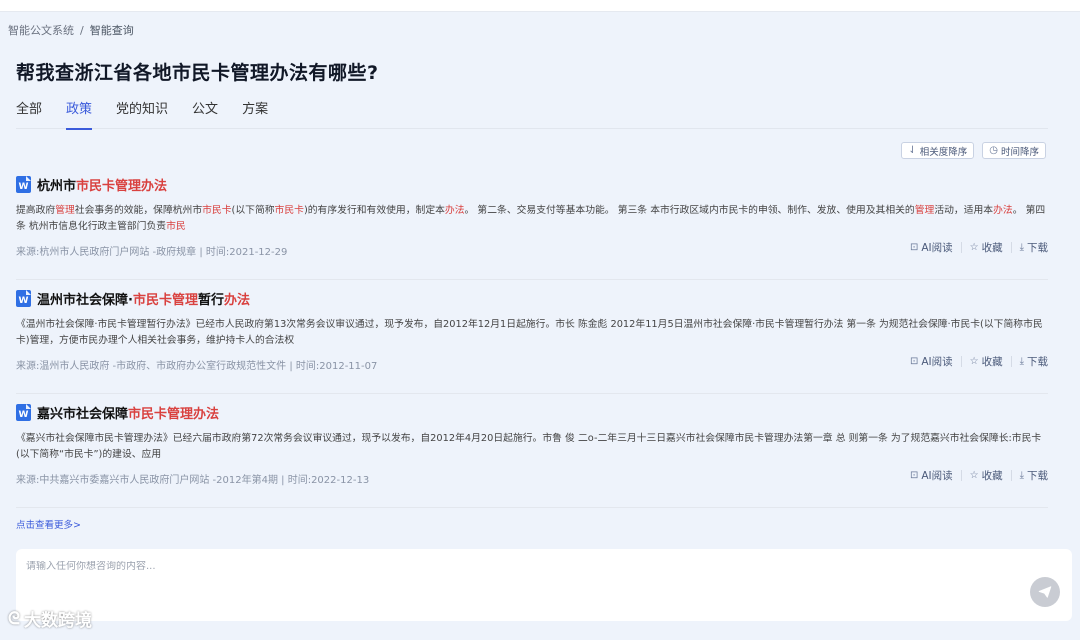  I want to click on breadcrumb: 智能公文系统 / 智能查询, so click(71, 30).